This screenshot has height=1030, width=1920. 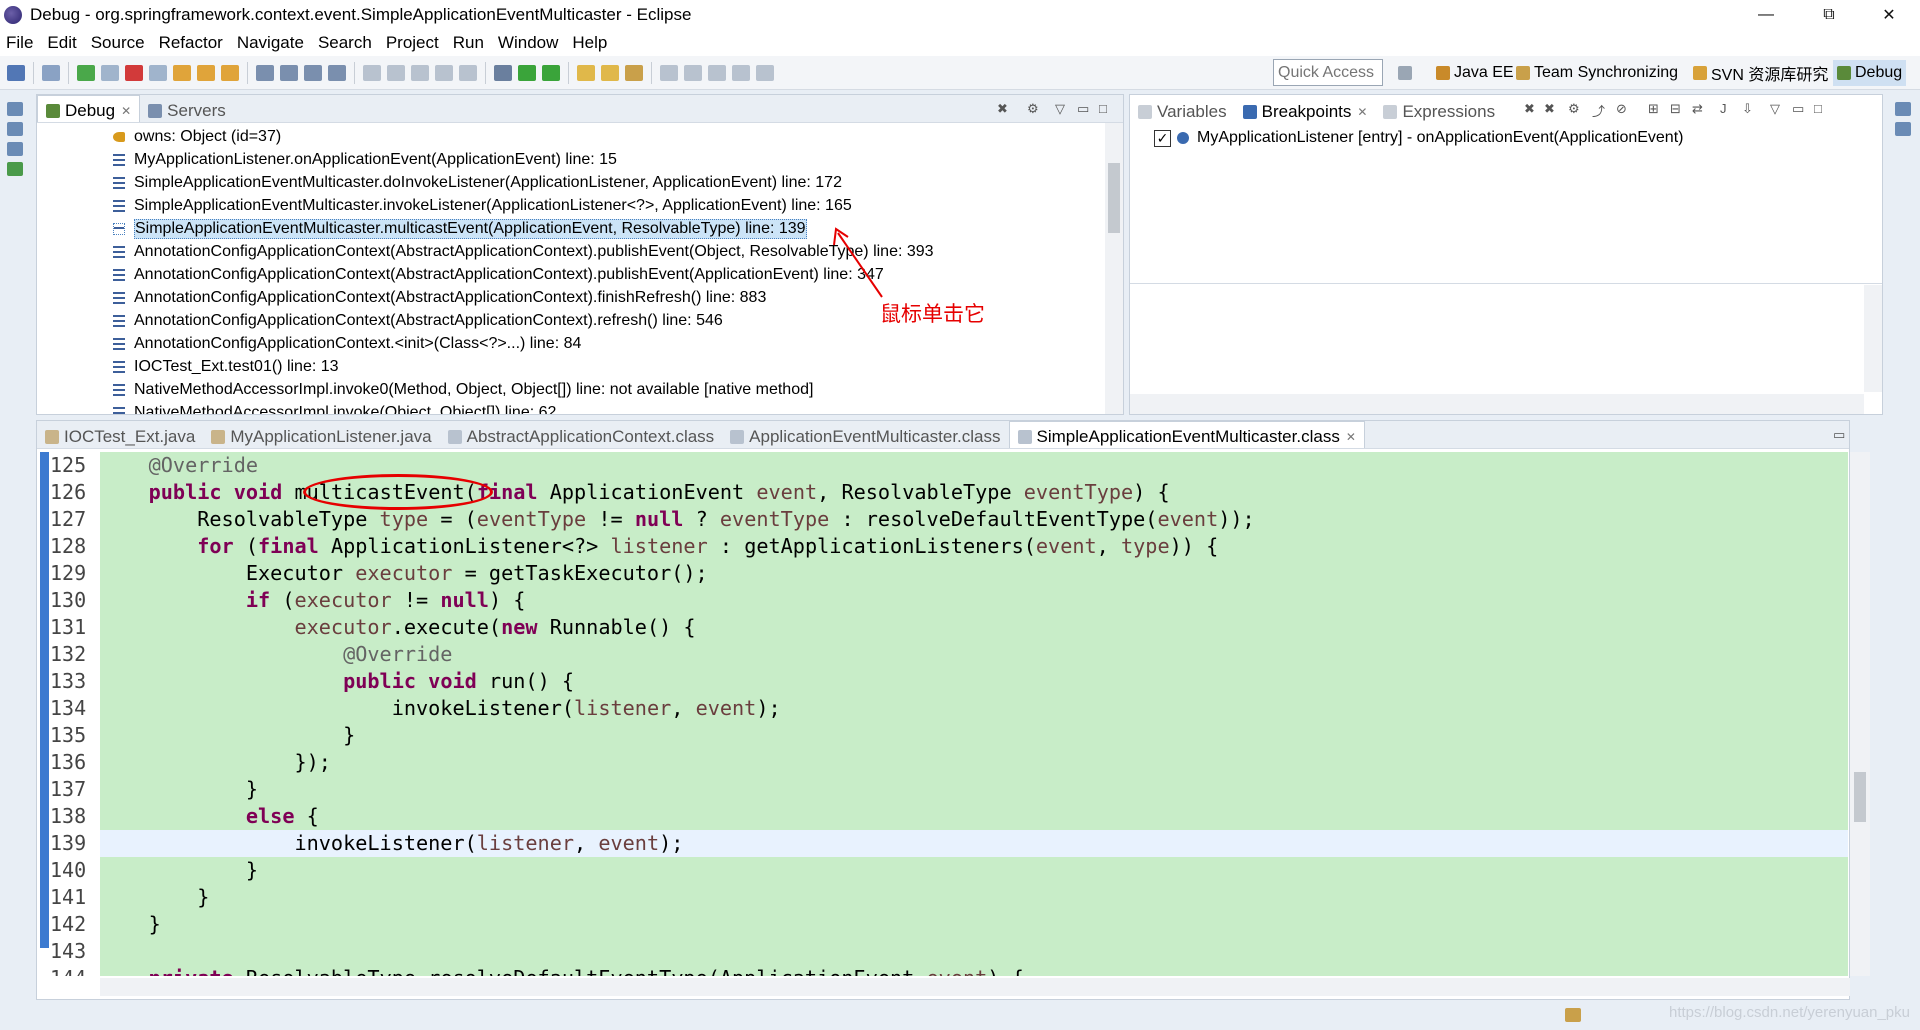 I want to click on menu-run: Run, so click(x=468, y=43).